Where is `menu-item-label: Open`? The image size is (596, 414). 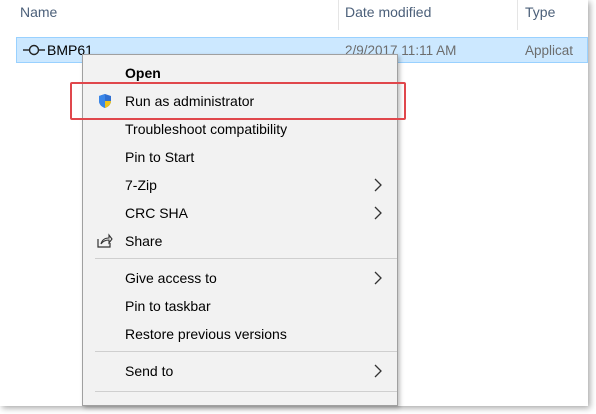
menu-item-label: Open is located at coordinates (143, 73).